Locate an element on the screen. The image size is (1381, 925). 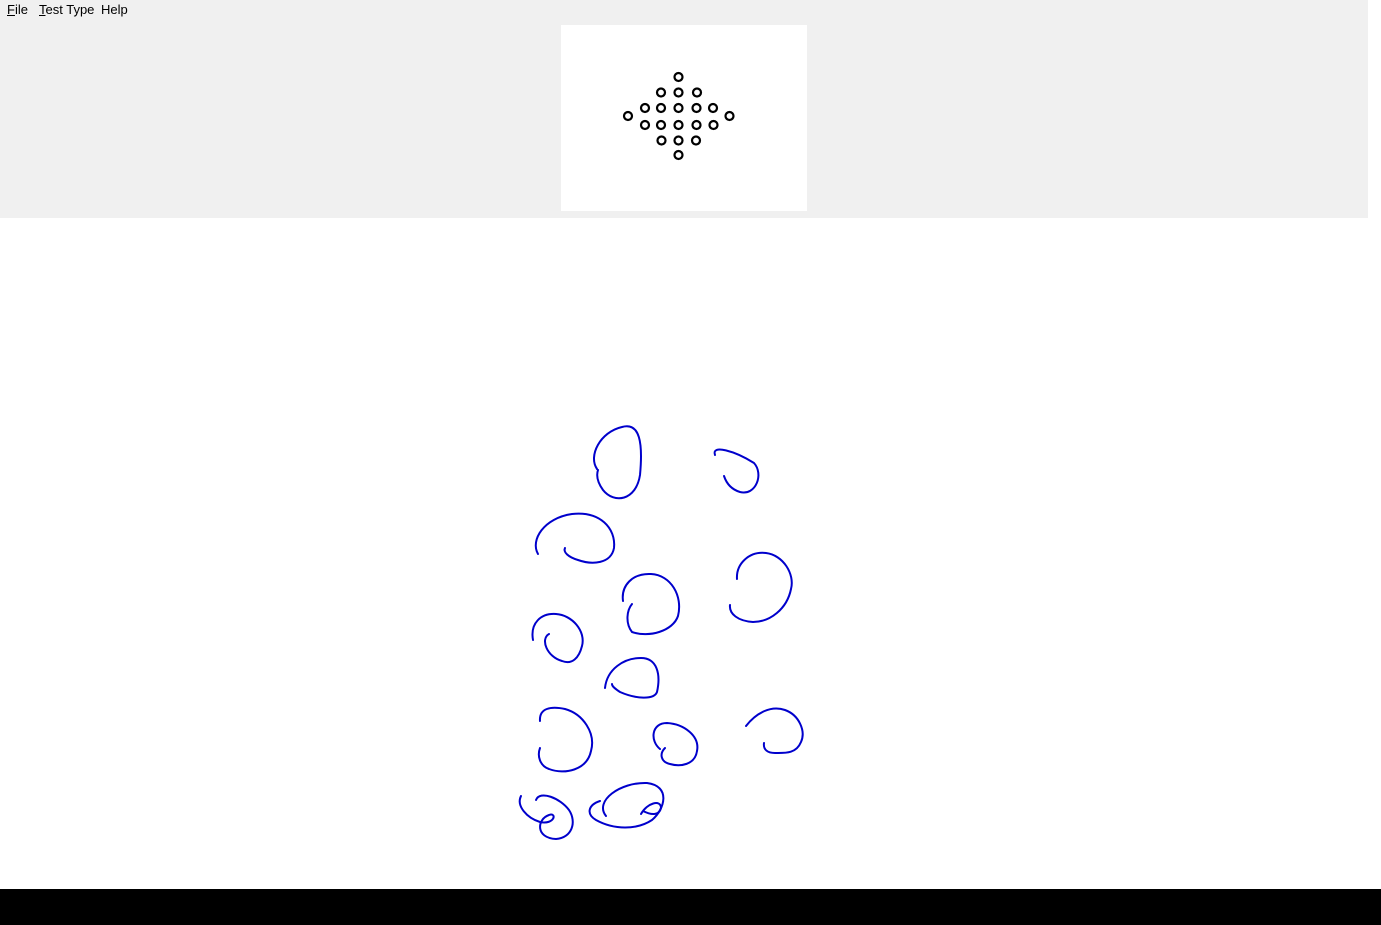
menu-help: Help is located at coordinates (114, 9).